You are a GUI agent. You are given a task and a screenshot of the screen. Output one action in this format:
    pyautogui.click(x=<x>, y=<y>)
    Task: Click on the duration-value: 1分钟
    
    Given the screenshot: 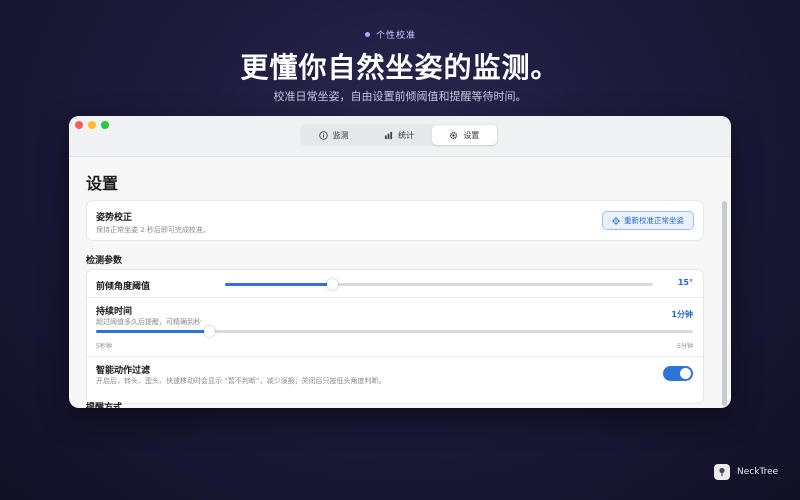 What is the action you would take?
    pyautogui.click(x=682, y=314)
    